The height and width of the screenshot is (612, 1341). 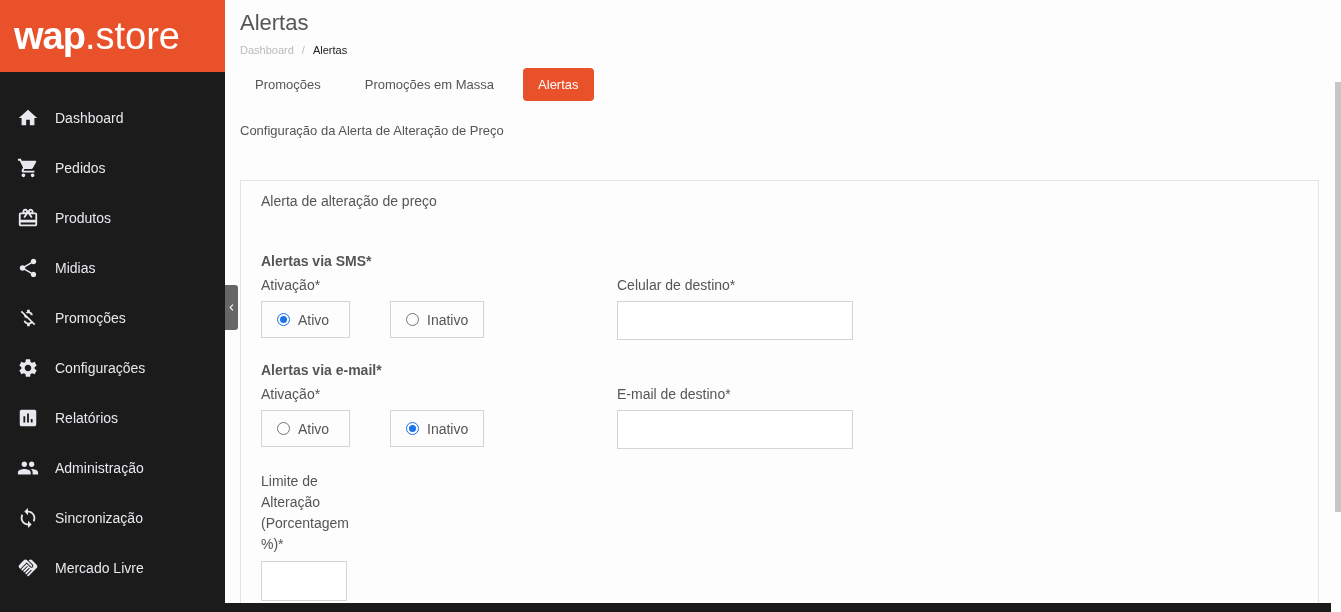 What do you see at coordinates (275, 23) in the screenshot?
I see `page-title: Alertas` at bounding box center [275, 23].